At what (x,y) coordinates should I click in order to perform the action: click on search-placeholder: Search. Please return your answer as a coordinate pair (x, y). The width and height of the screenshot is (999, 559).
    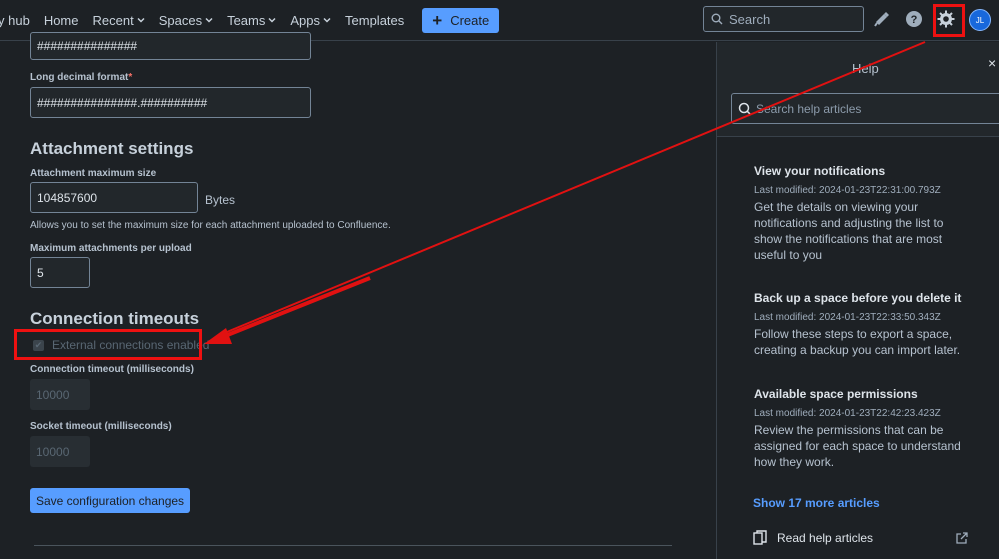
    Looking at the image, I should click on (750, 19).